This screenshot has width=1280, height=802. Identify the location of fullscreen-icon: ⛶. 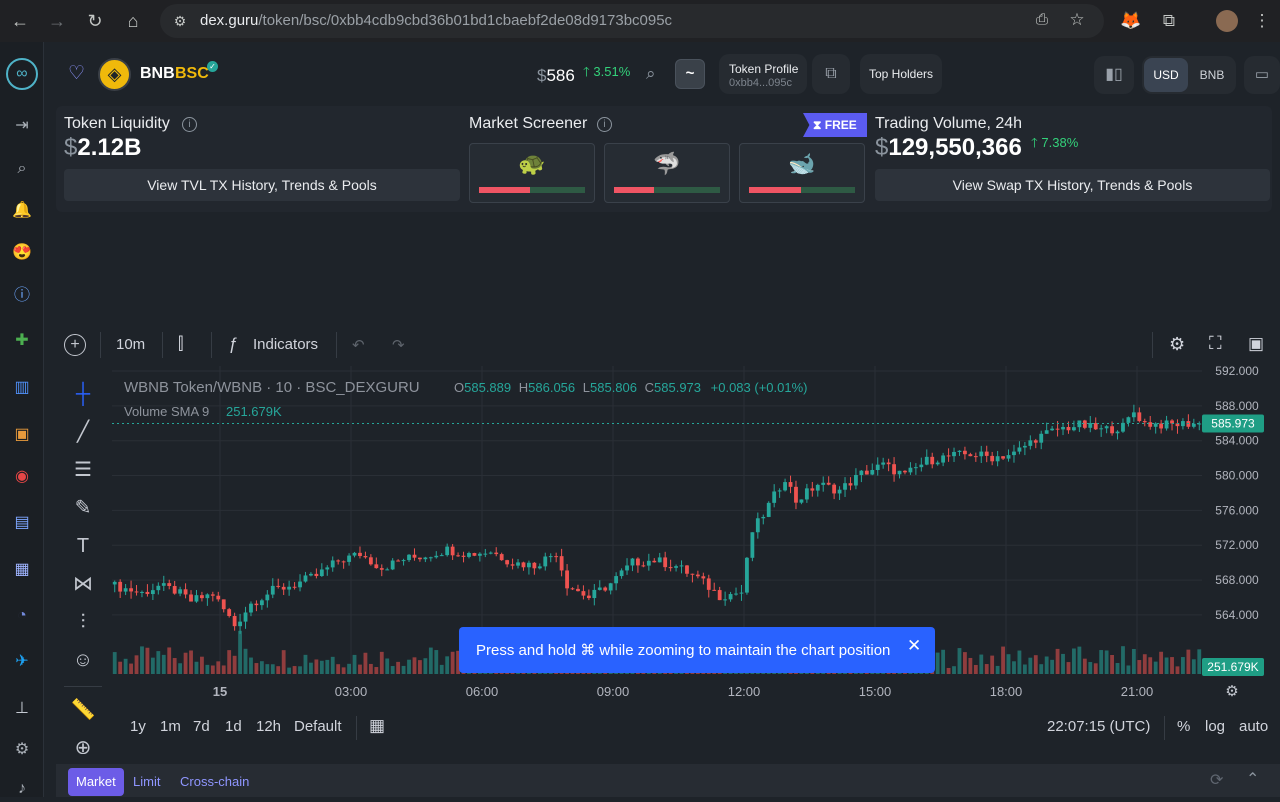
(1215, 343).